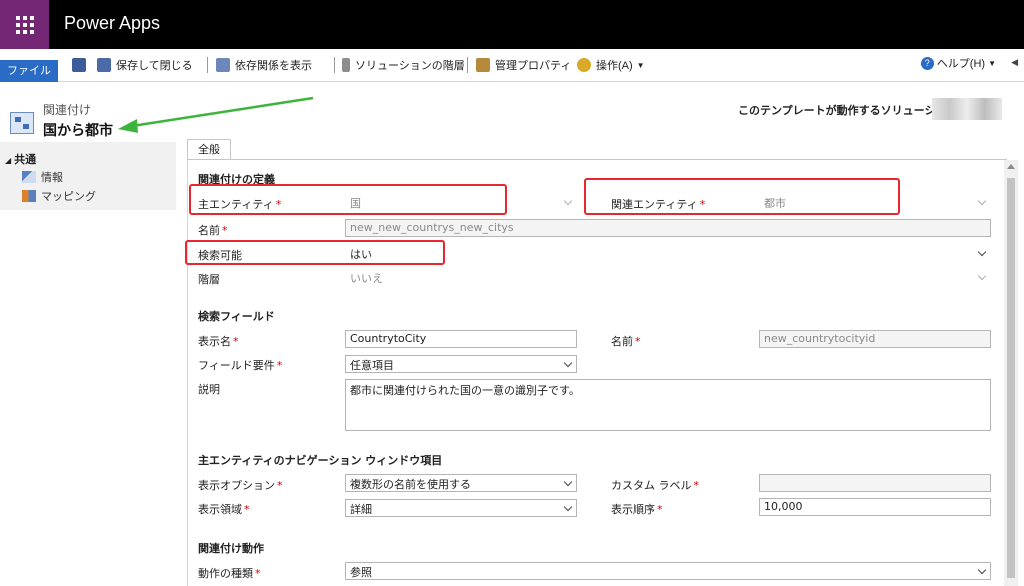 The image size is (1024, 586). I want to click on app-title: Power Apps, so click(112, 23).